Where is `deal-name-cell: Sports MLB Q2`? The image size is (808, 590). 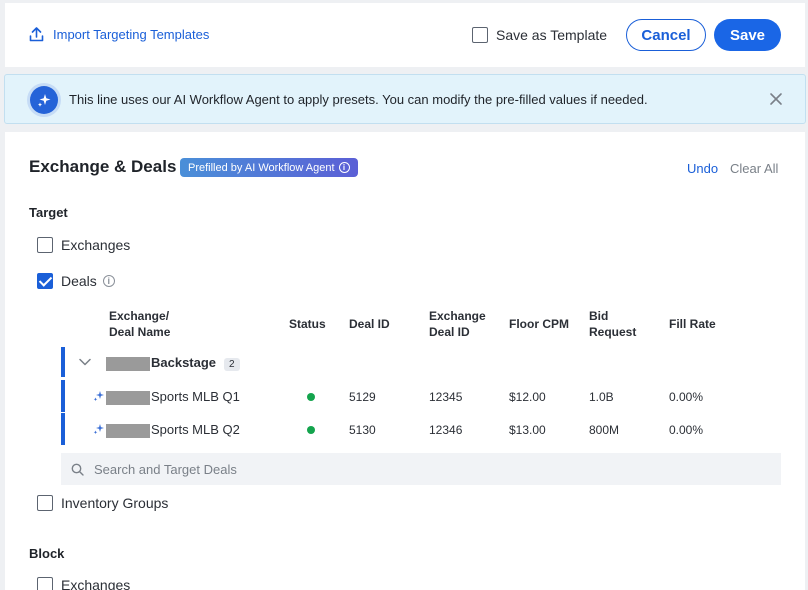 deal-name-cell: Sports MLB Q2 is located at coordinates (173, 430).